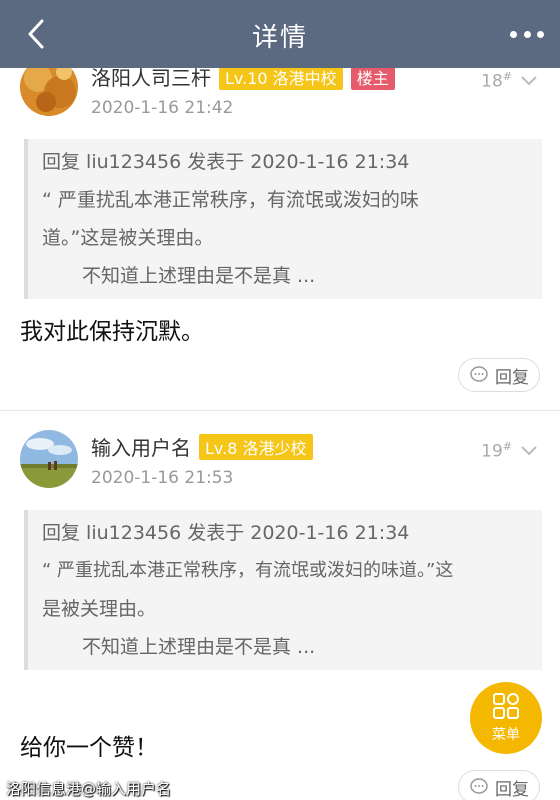 This screenshot has height=800, width=560. What do you see at coordinates (279, 38) in the screenshot?
I see `page-title: 详情` at bounding box center [279, 38].